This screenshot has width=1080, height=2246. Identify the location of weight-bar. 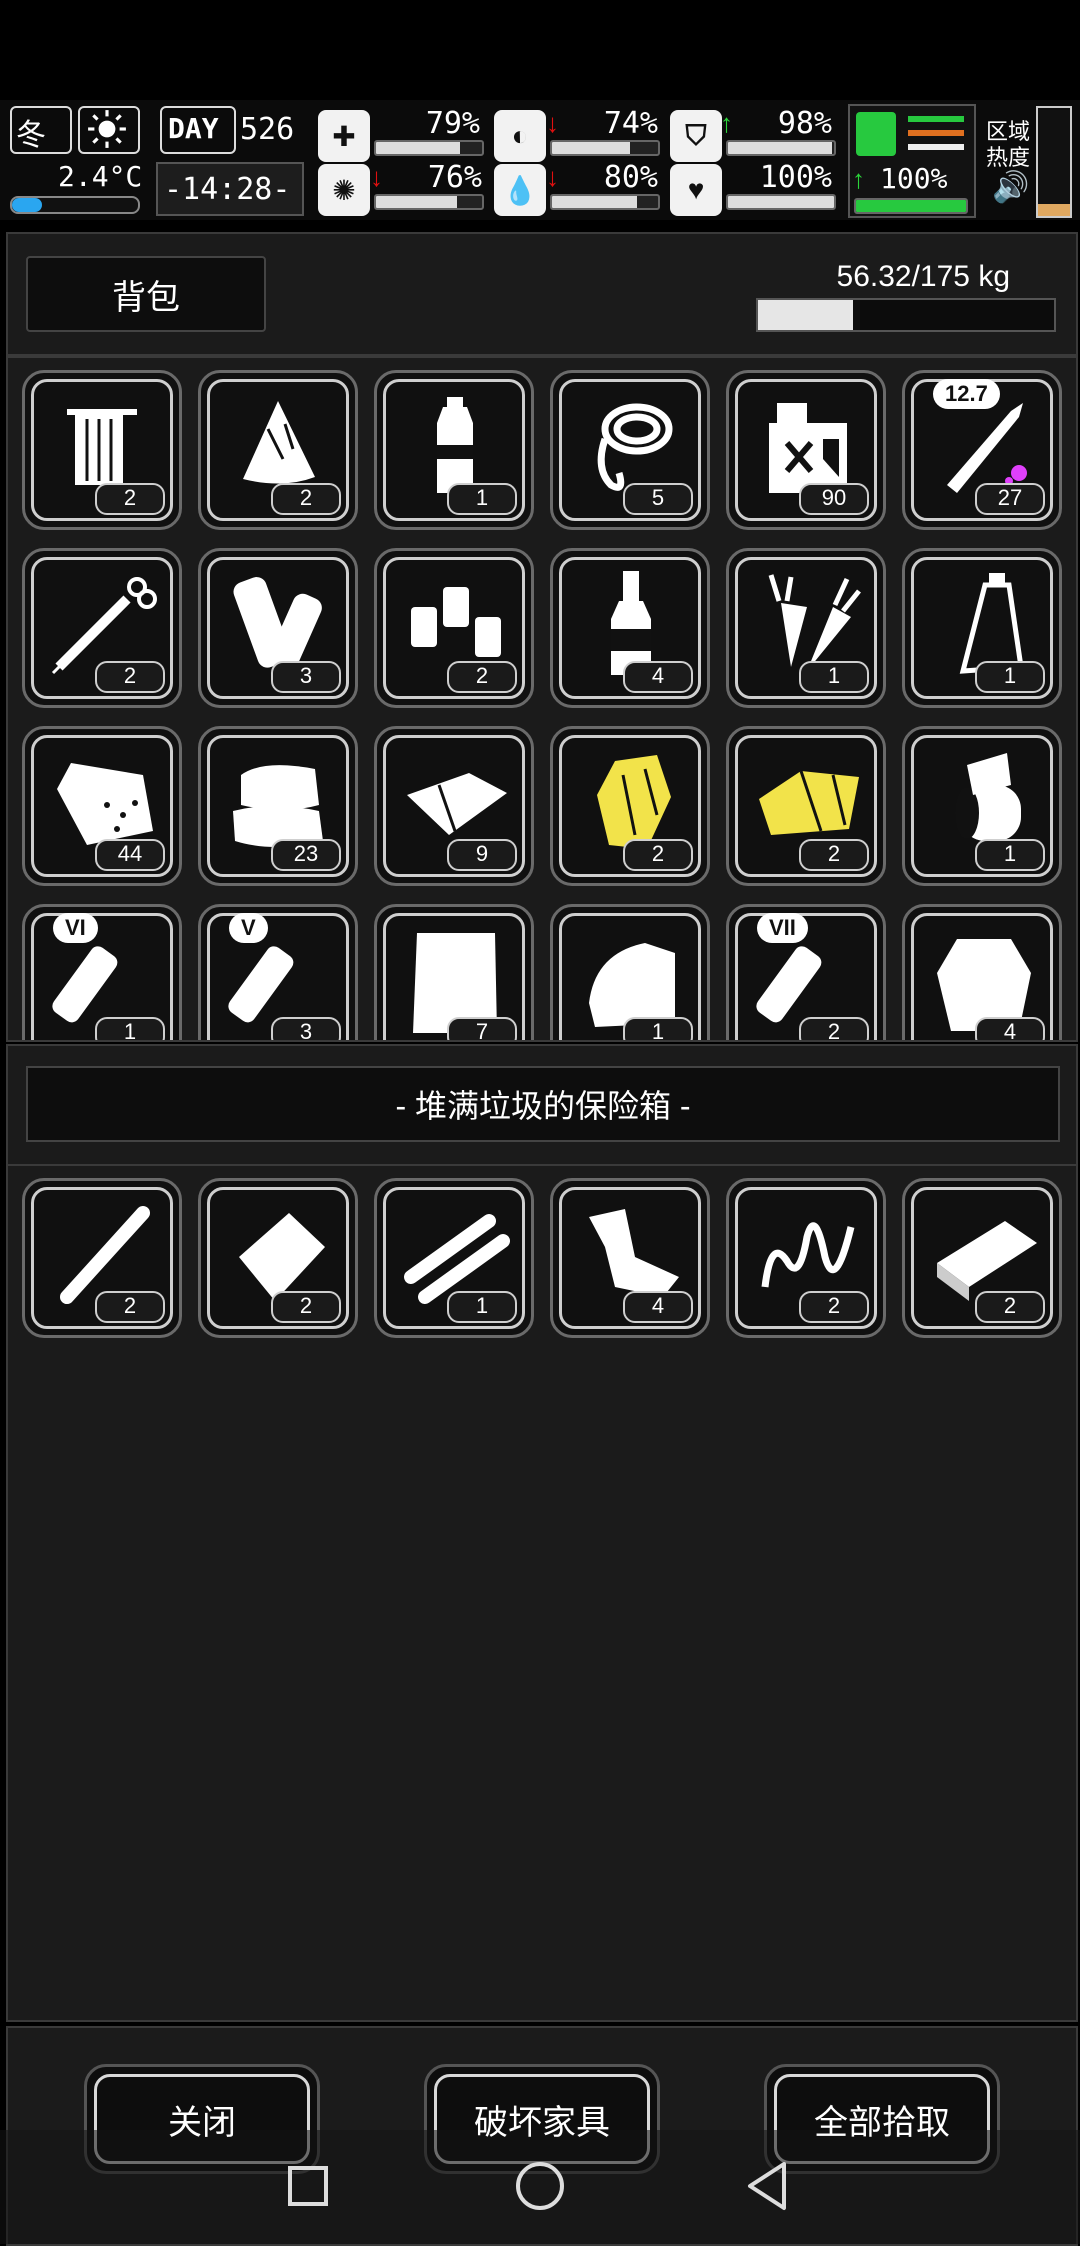
(906, 315).